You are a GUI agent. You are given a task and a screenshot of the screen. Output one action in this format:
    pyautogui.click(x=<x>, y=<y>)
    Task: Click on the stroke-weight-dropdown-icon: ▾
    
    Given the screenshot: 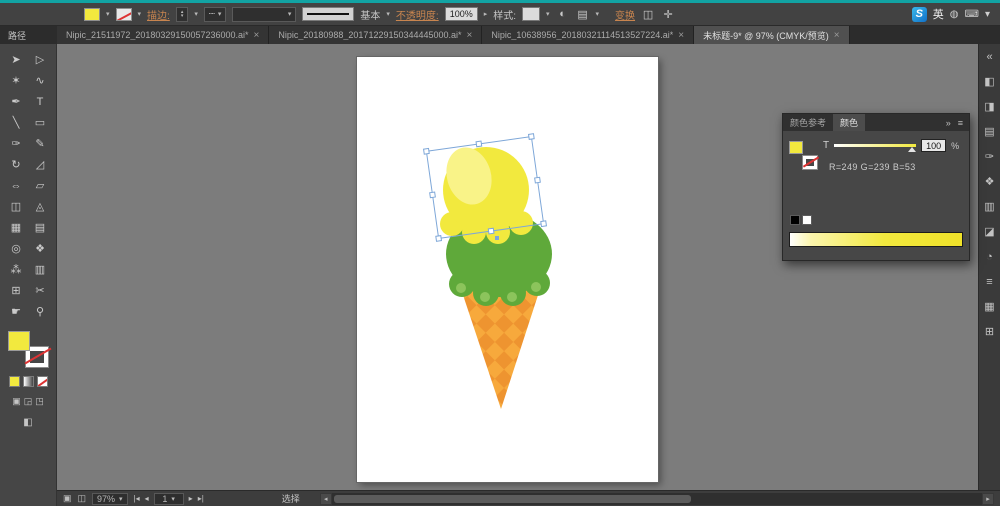 What is the action you would take?
    pyautogui.click(x=196, y=14)
    